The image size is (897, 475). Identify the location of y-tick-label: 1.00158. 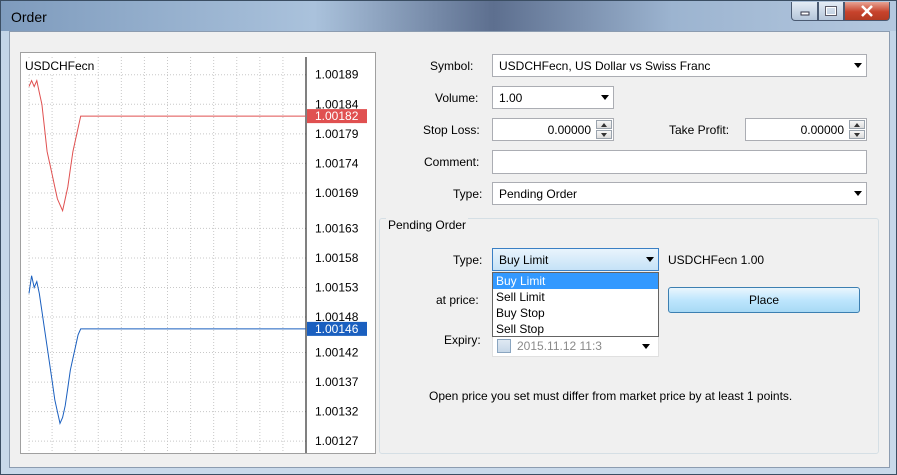
(337, 258).